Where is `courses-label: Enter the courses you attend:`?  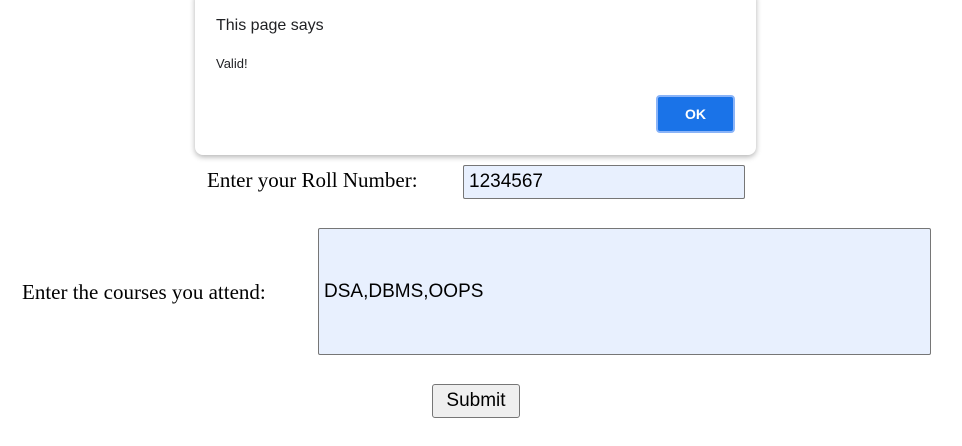
courses-label: Enter the courses you attend: is located at coordinates (144, 292).